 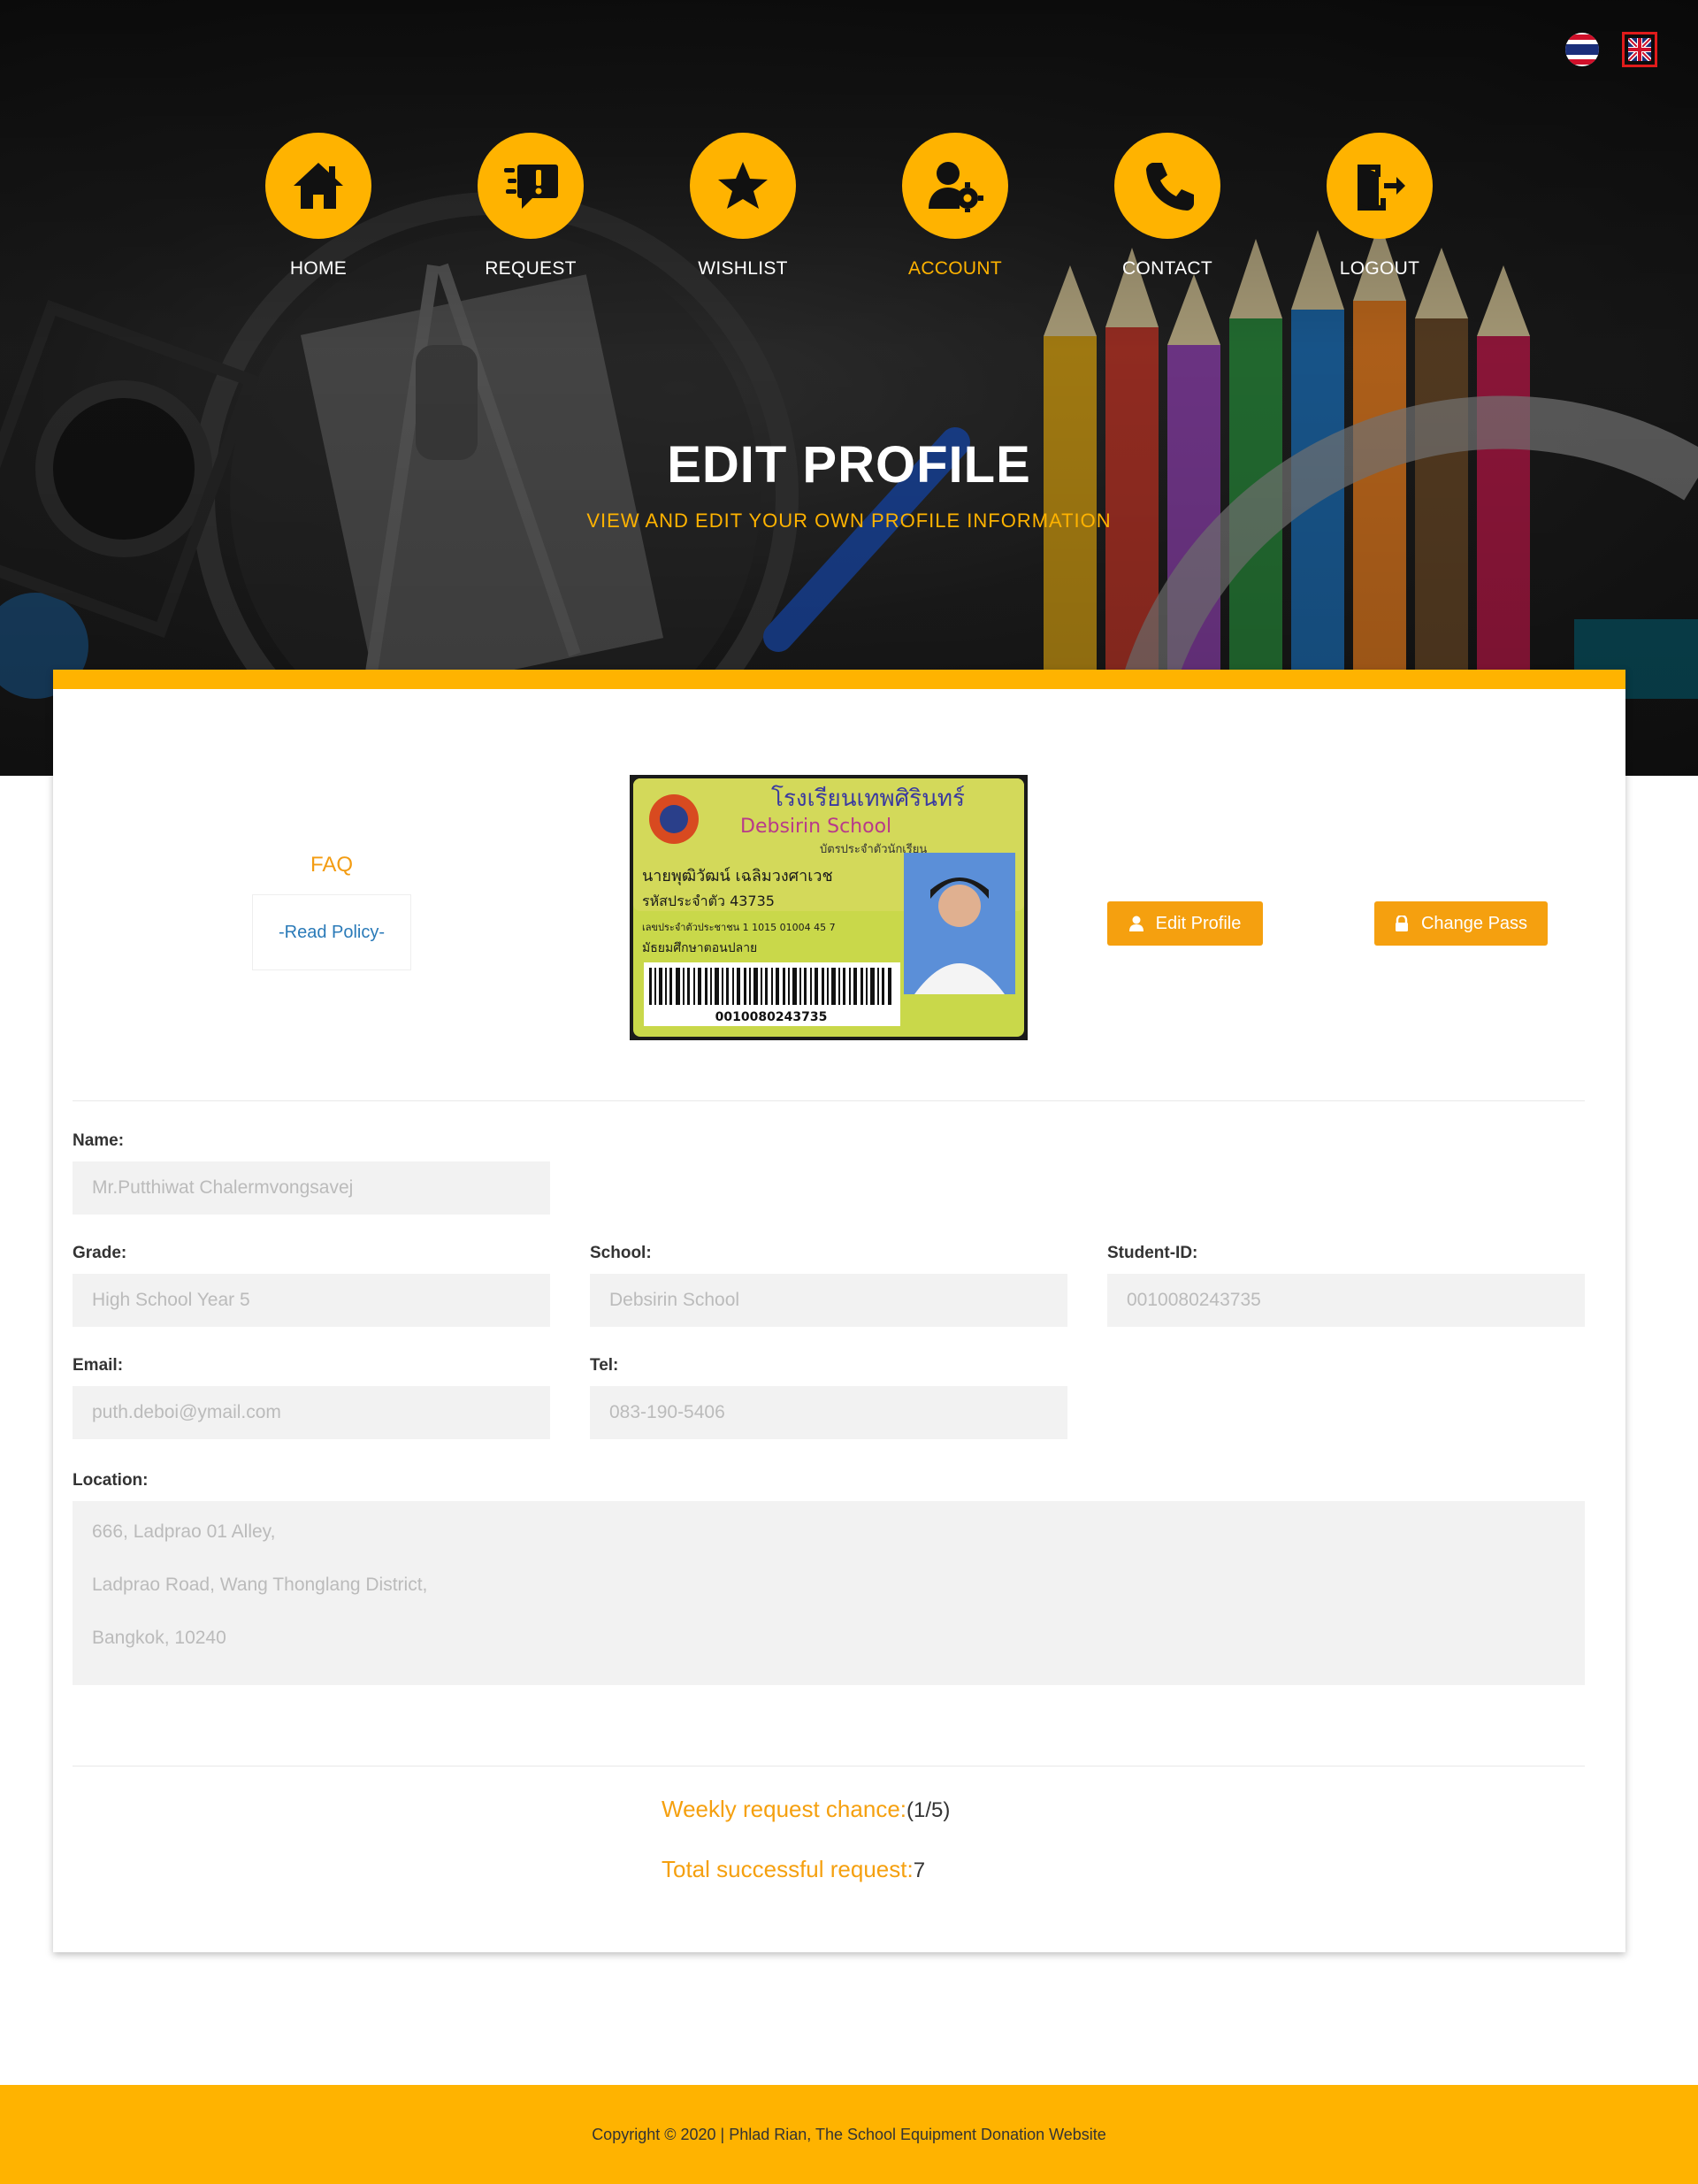 I want to click on phone-icon, so click(x=1170, y=187).